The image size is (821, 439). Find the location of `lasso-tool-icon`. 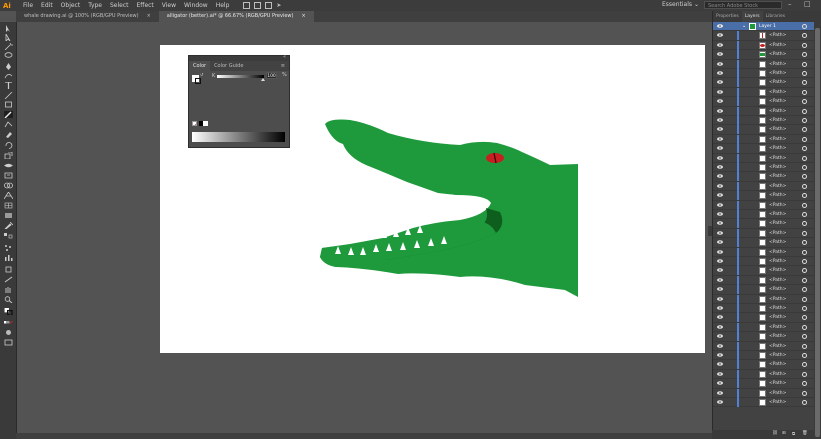

lasso-tool-icon is located at coordinates (8, 55).